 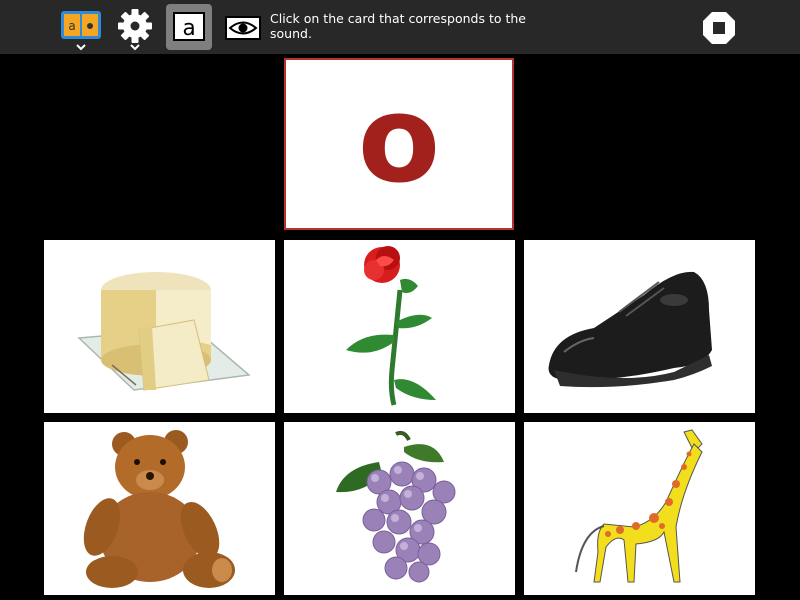 I want to click on card-teddy-bear, so click(x=159, y=508).